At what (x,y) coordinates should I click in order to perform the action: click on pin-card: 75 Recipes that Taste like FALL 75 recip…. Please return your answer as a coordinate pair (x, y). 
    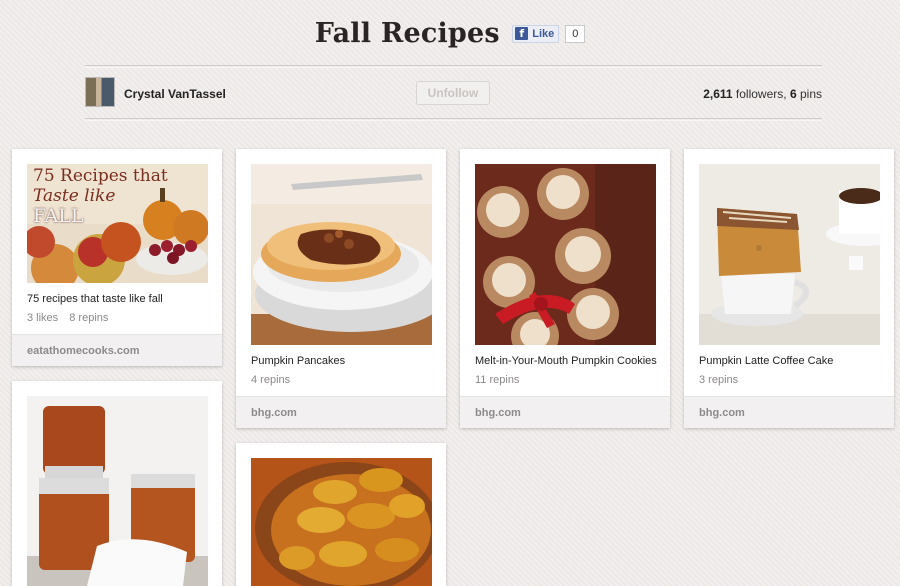
    Looking at the image, I should click on (117, 257).